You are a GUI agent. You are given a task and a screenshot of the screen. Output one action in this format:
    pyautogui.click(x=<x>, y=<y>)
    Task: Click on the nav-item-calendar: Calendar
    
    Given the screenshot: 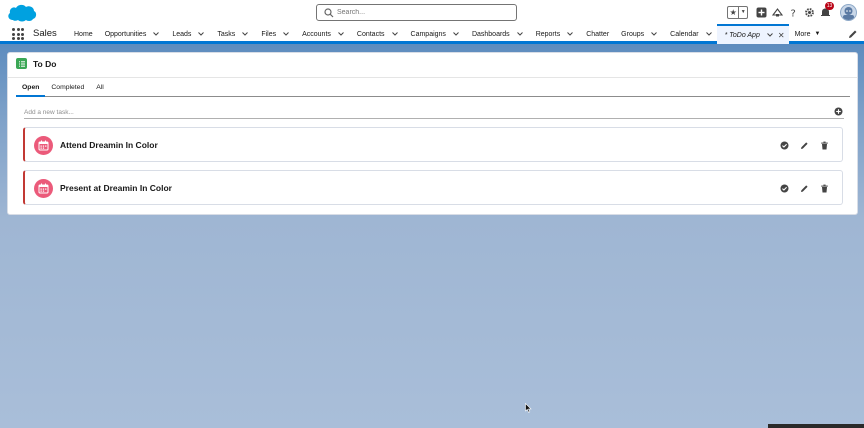 What is the action you would take?
    pyautogui.click(x=689, y=34)
    